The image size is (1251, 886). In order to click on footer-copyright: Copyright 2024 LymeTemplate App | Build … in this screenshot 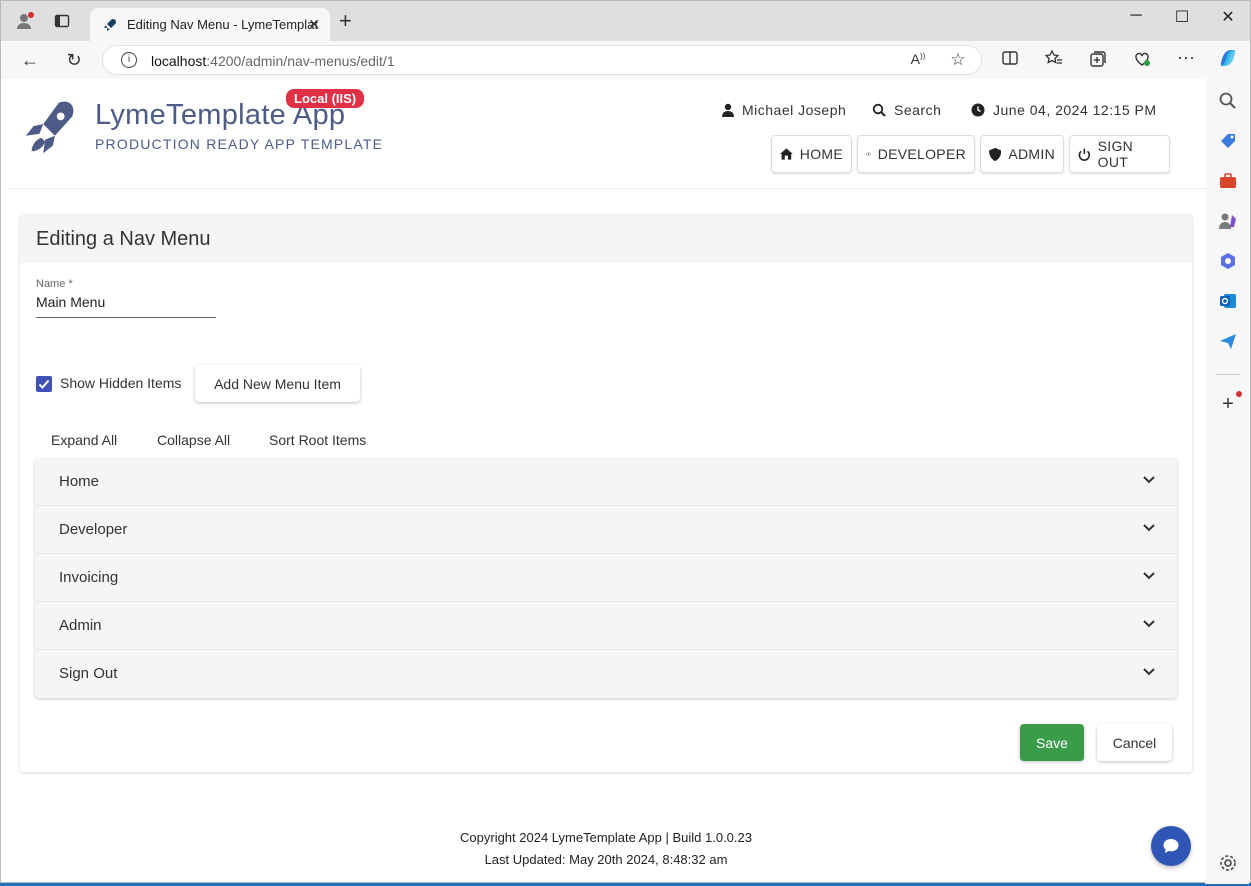, I will do `click(606, 837)`.